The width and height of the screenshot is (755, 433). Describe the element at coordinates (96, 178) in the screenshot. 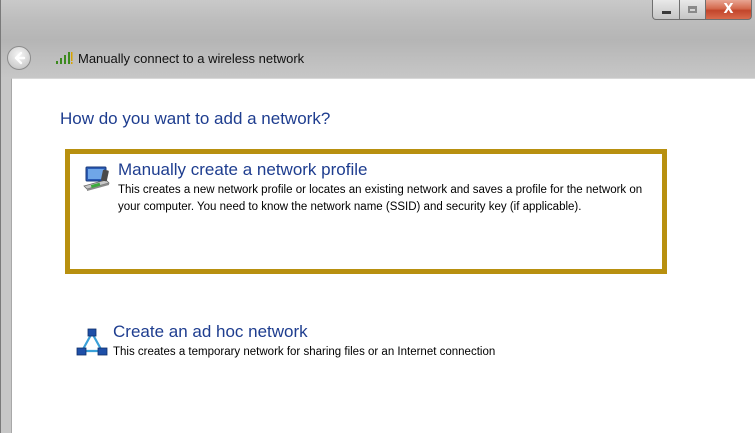

I see `network-profile-icon` at that location.